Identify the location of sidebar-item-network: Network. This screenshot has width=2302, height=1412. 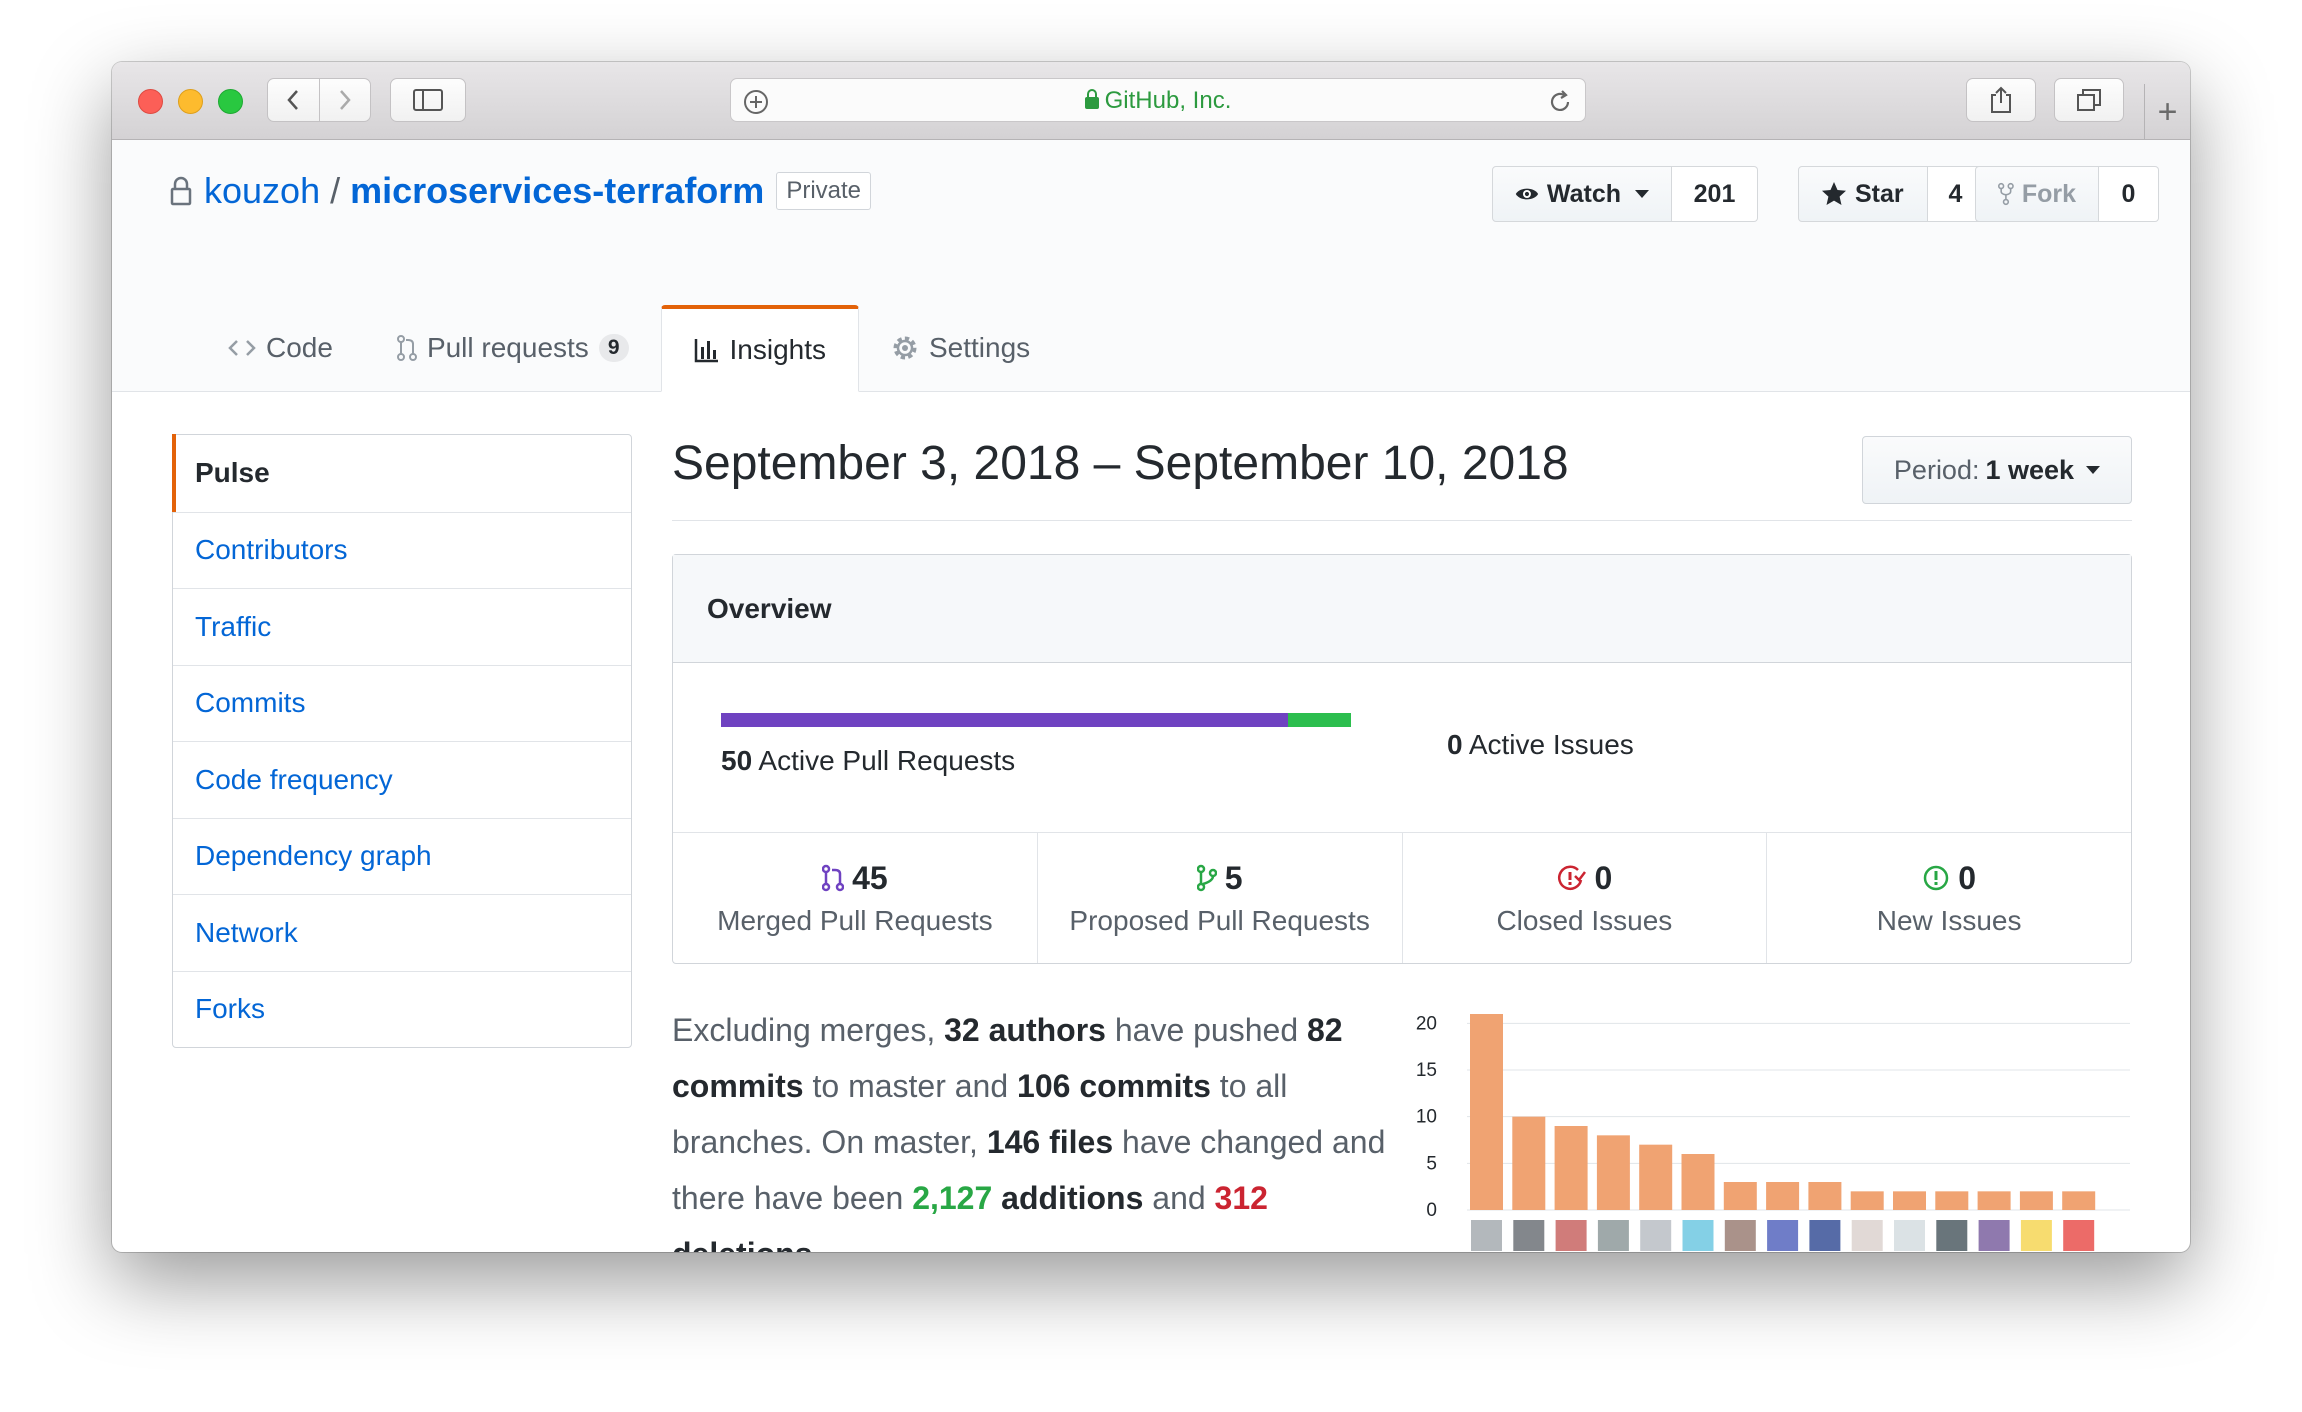
(402, 932).